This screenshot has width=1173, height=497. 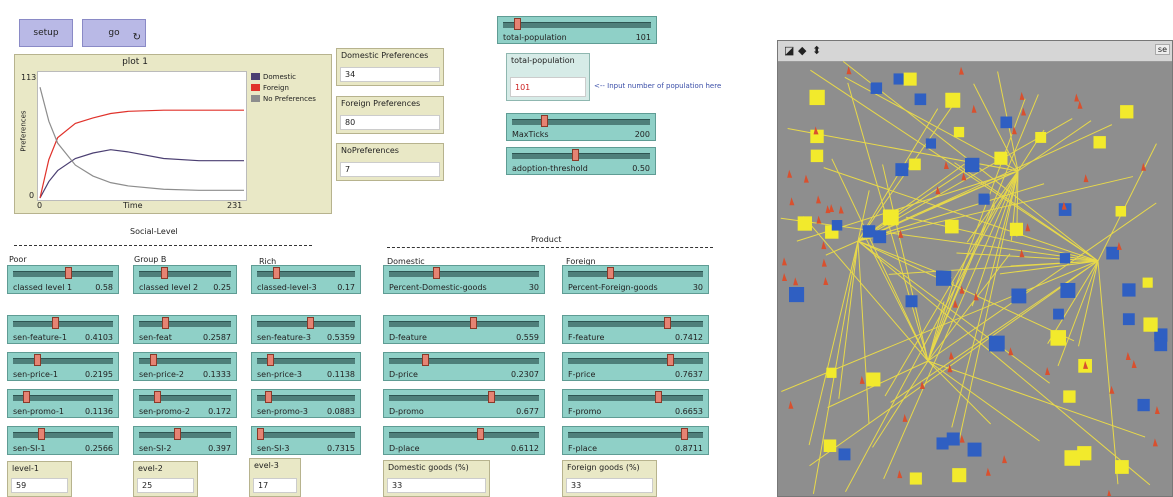 I want to click on slider: sen-SI-2 0.397, so click(x=185, y=440).